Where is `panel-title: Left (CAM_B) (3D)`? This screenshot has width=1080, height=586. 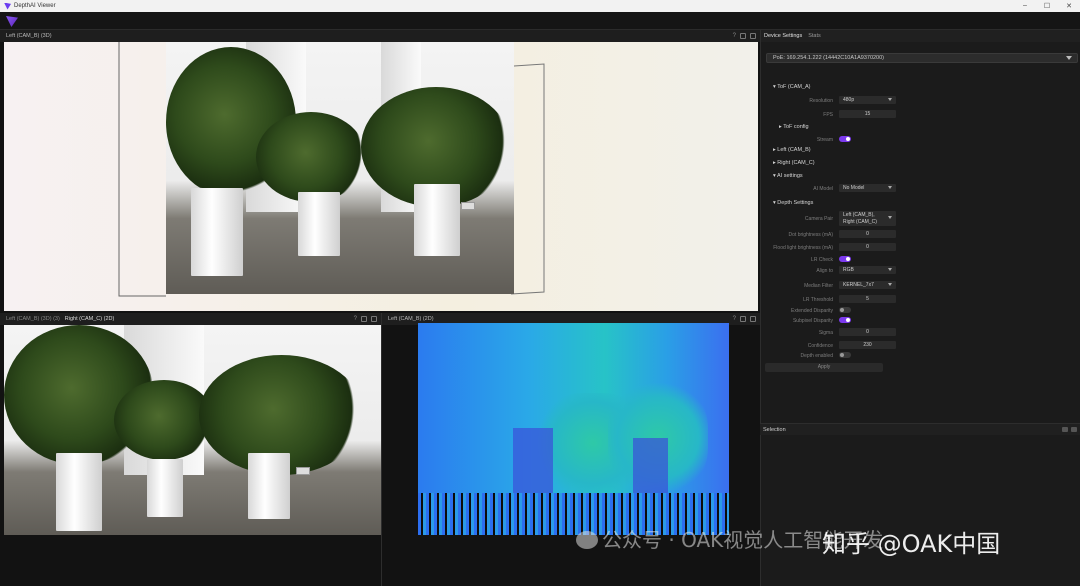
panel-title: Left (CAM_B) (3D) is located at coordinates (29, 36).